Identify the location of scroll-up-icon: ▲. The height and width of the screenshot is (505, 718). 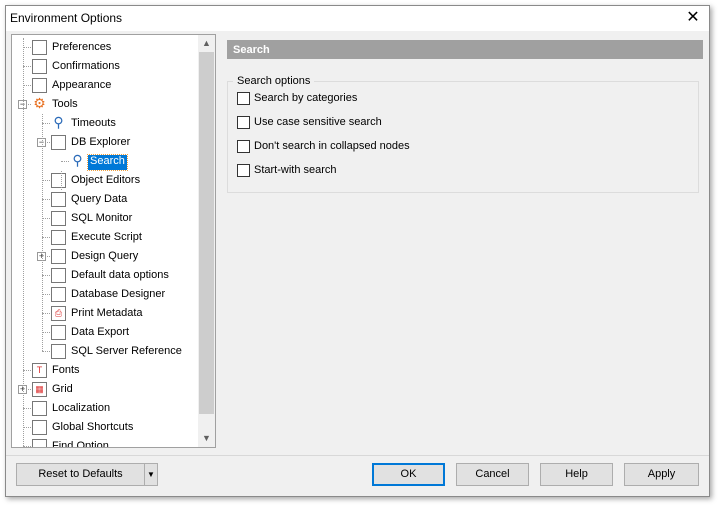
(206, 43).